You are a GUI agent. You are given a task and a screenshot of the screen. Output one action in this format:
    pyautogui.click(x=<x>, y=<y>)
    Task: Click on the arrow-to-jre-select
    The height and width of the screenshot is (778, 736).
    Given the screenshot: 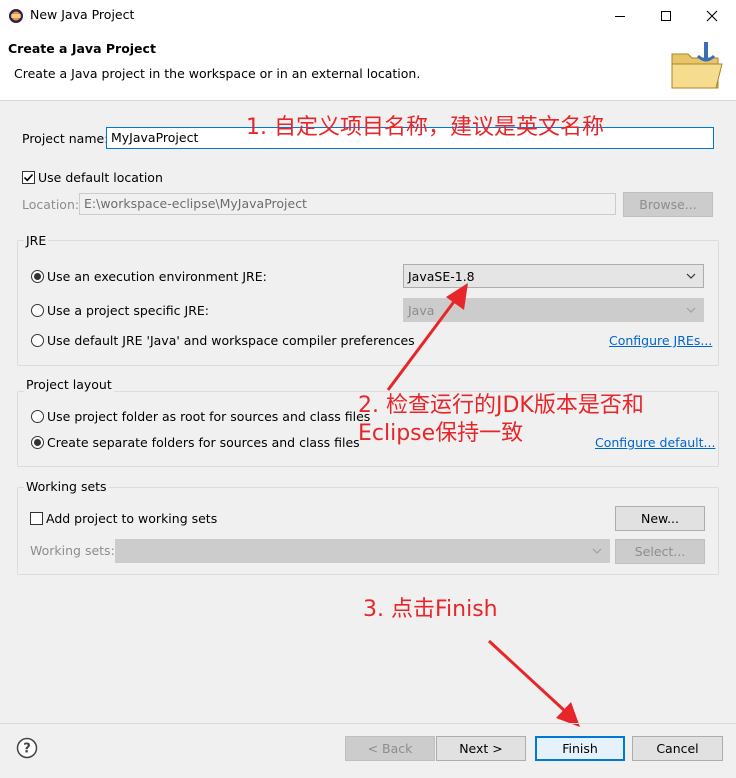 What is the action you would take?
    pyautogui.click(x=427, y=337)
    